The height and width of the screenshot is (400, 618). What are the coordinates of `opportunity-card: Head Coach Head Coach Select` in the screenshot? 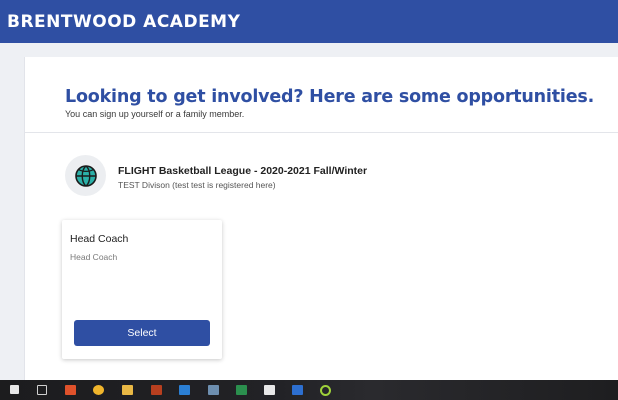 It's located at (142, 289).